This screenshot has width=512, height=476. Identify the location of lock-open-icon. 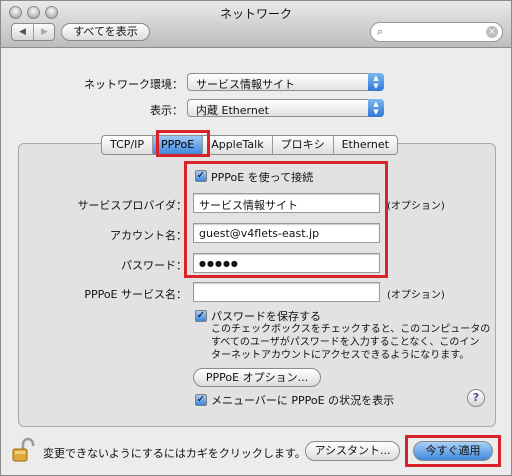
(23, 450).